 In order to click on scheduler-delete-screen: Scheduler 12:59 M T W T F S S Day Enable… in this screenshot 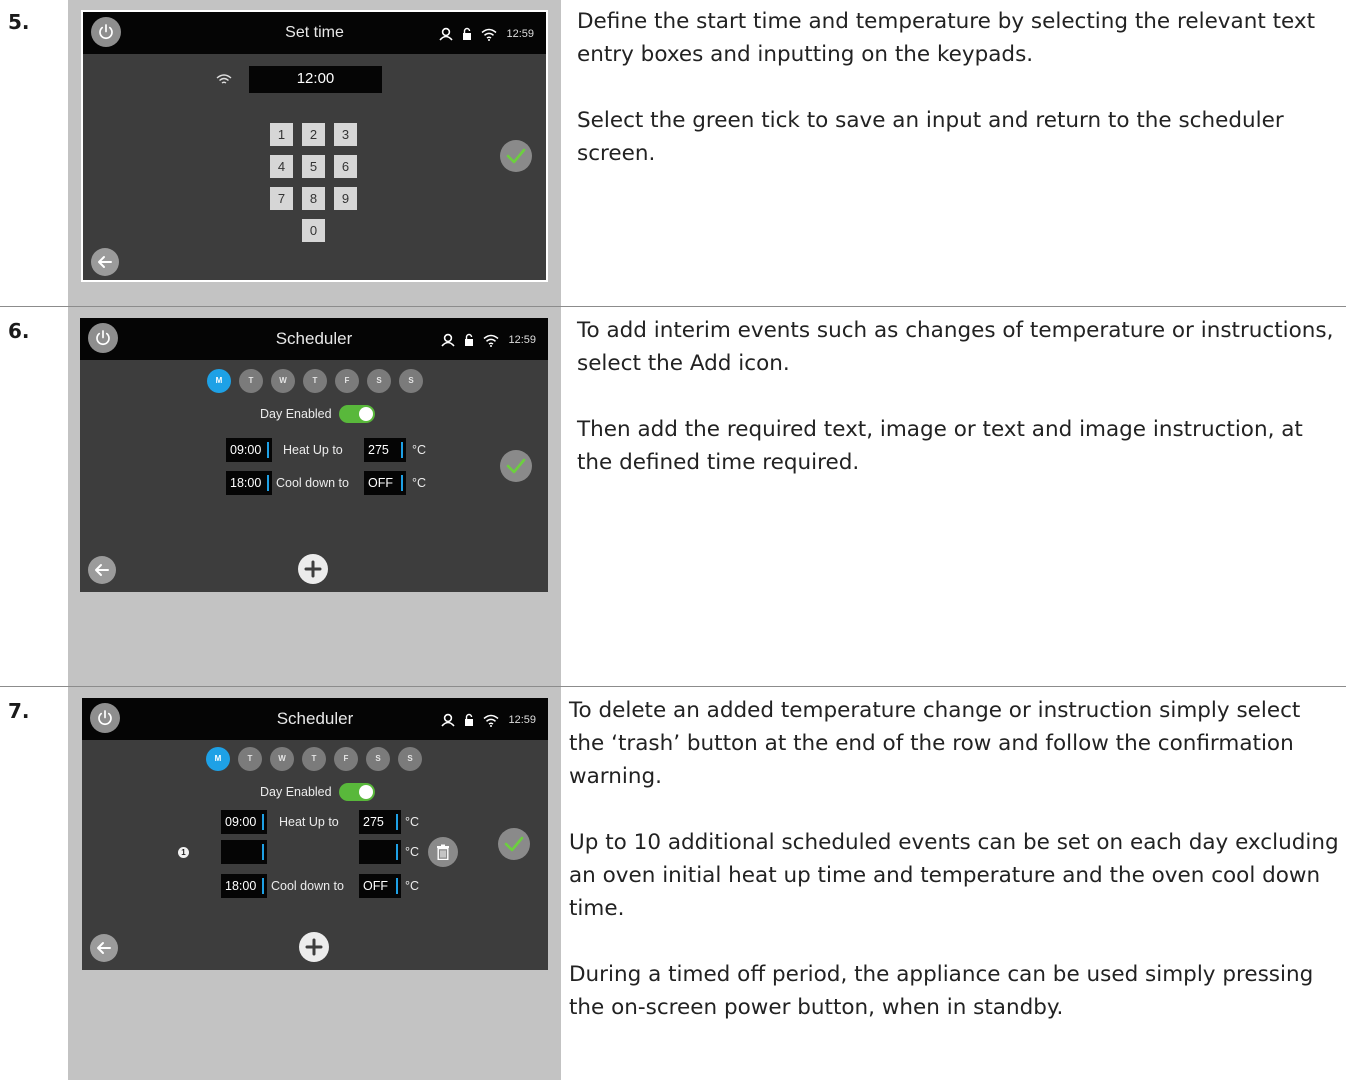, I will do `click(315, 834)`.